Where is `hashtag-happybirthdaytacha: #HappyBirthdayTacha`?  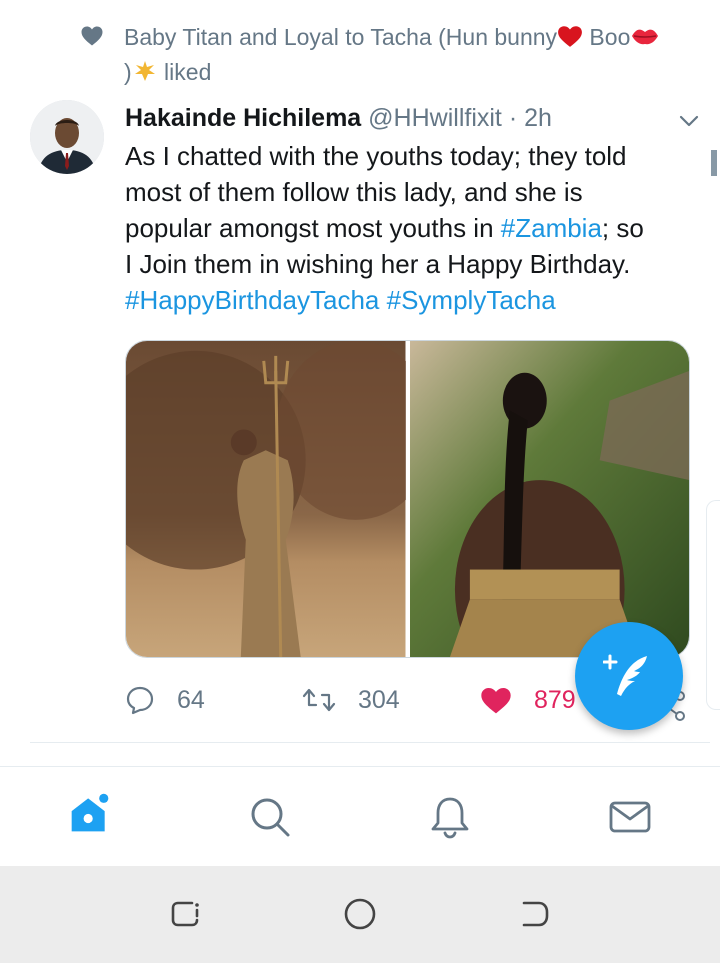
hashtag-happybirthdaytacha: #HappyBirthdayTacha is located at coordinates (252, 300).